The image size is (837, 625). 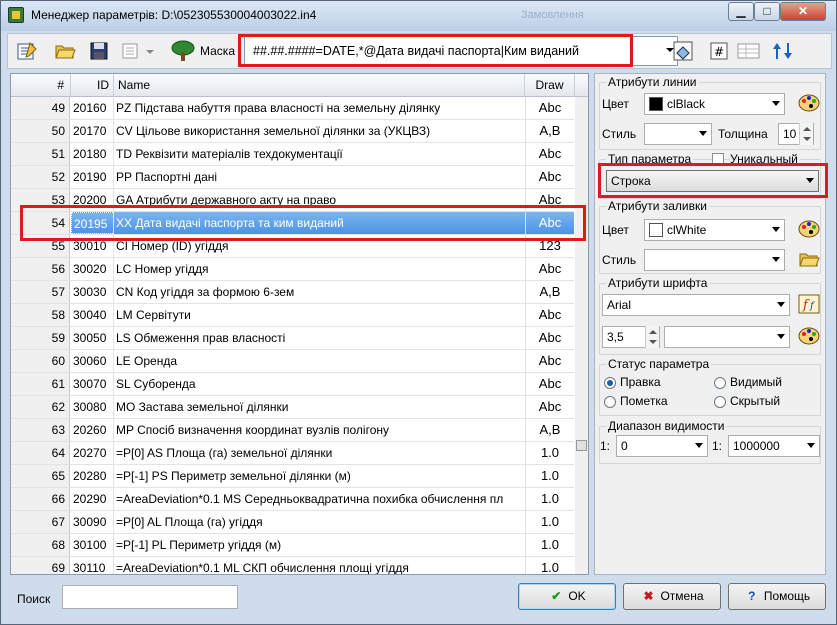 I want to click on mask-label: Маска, so click(x=217, y=51).